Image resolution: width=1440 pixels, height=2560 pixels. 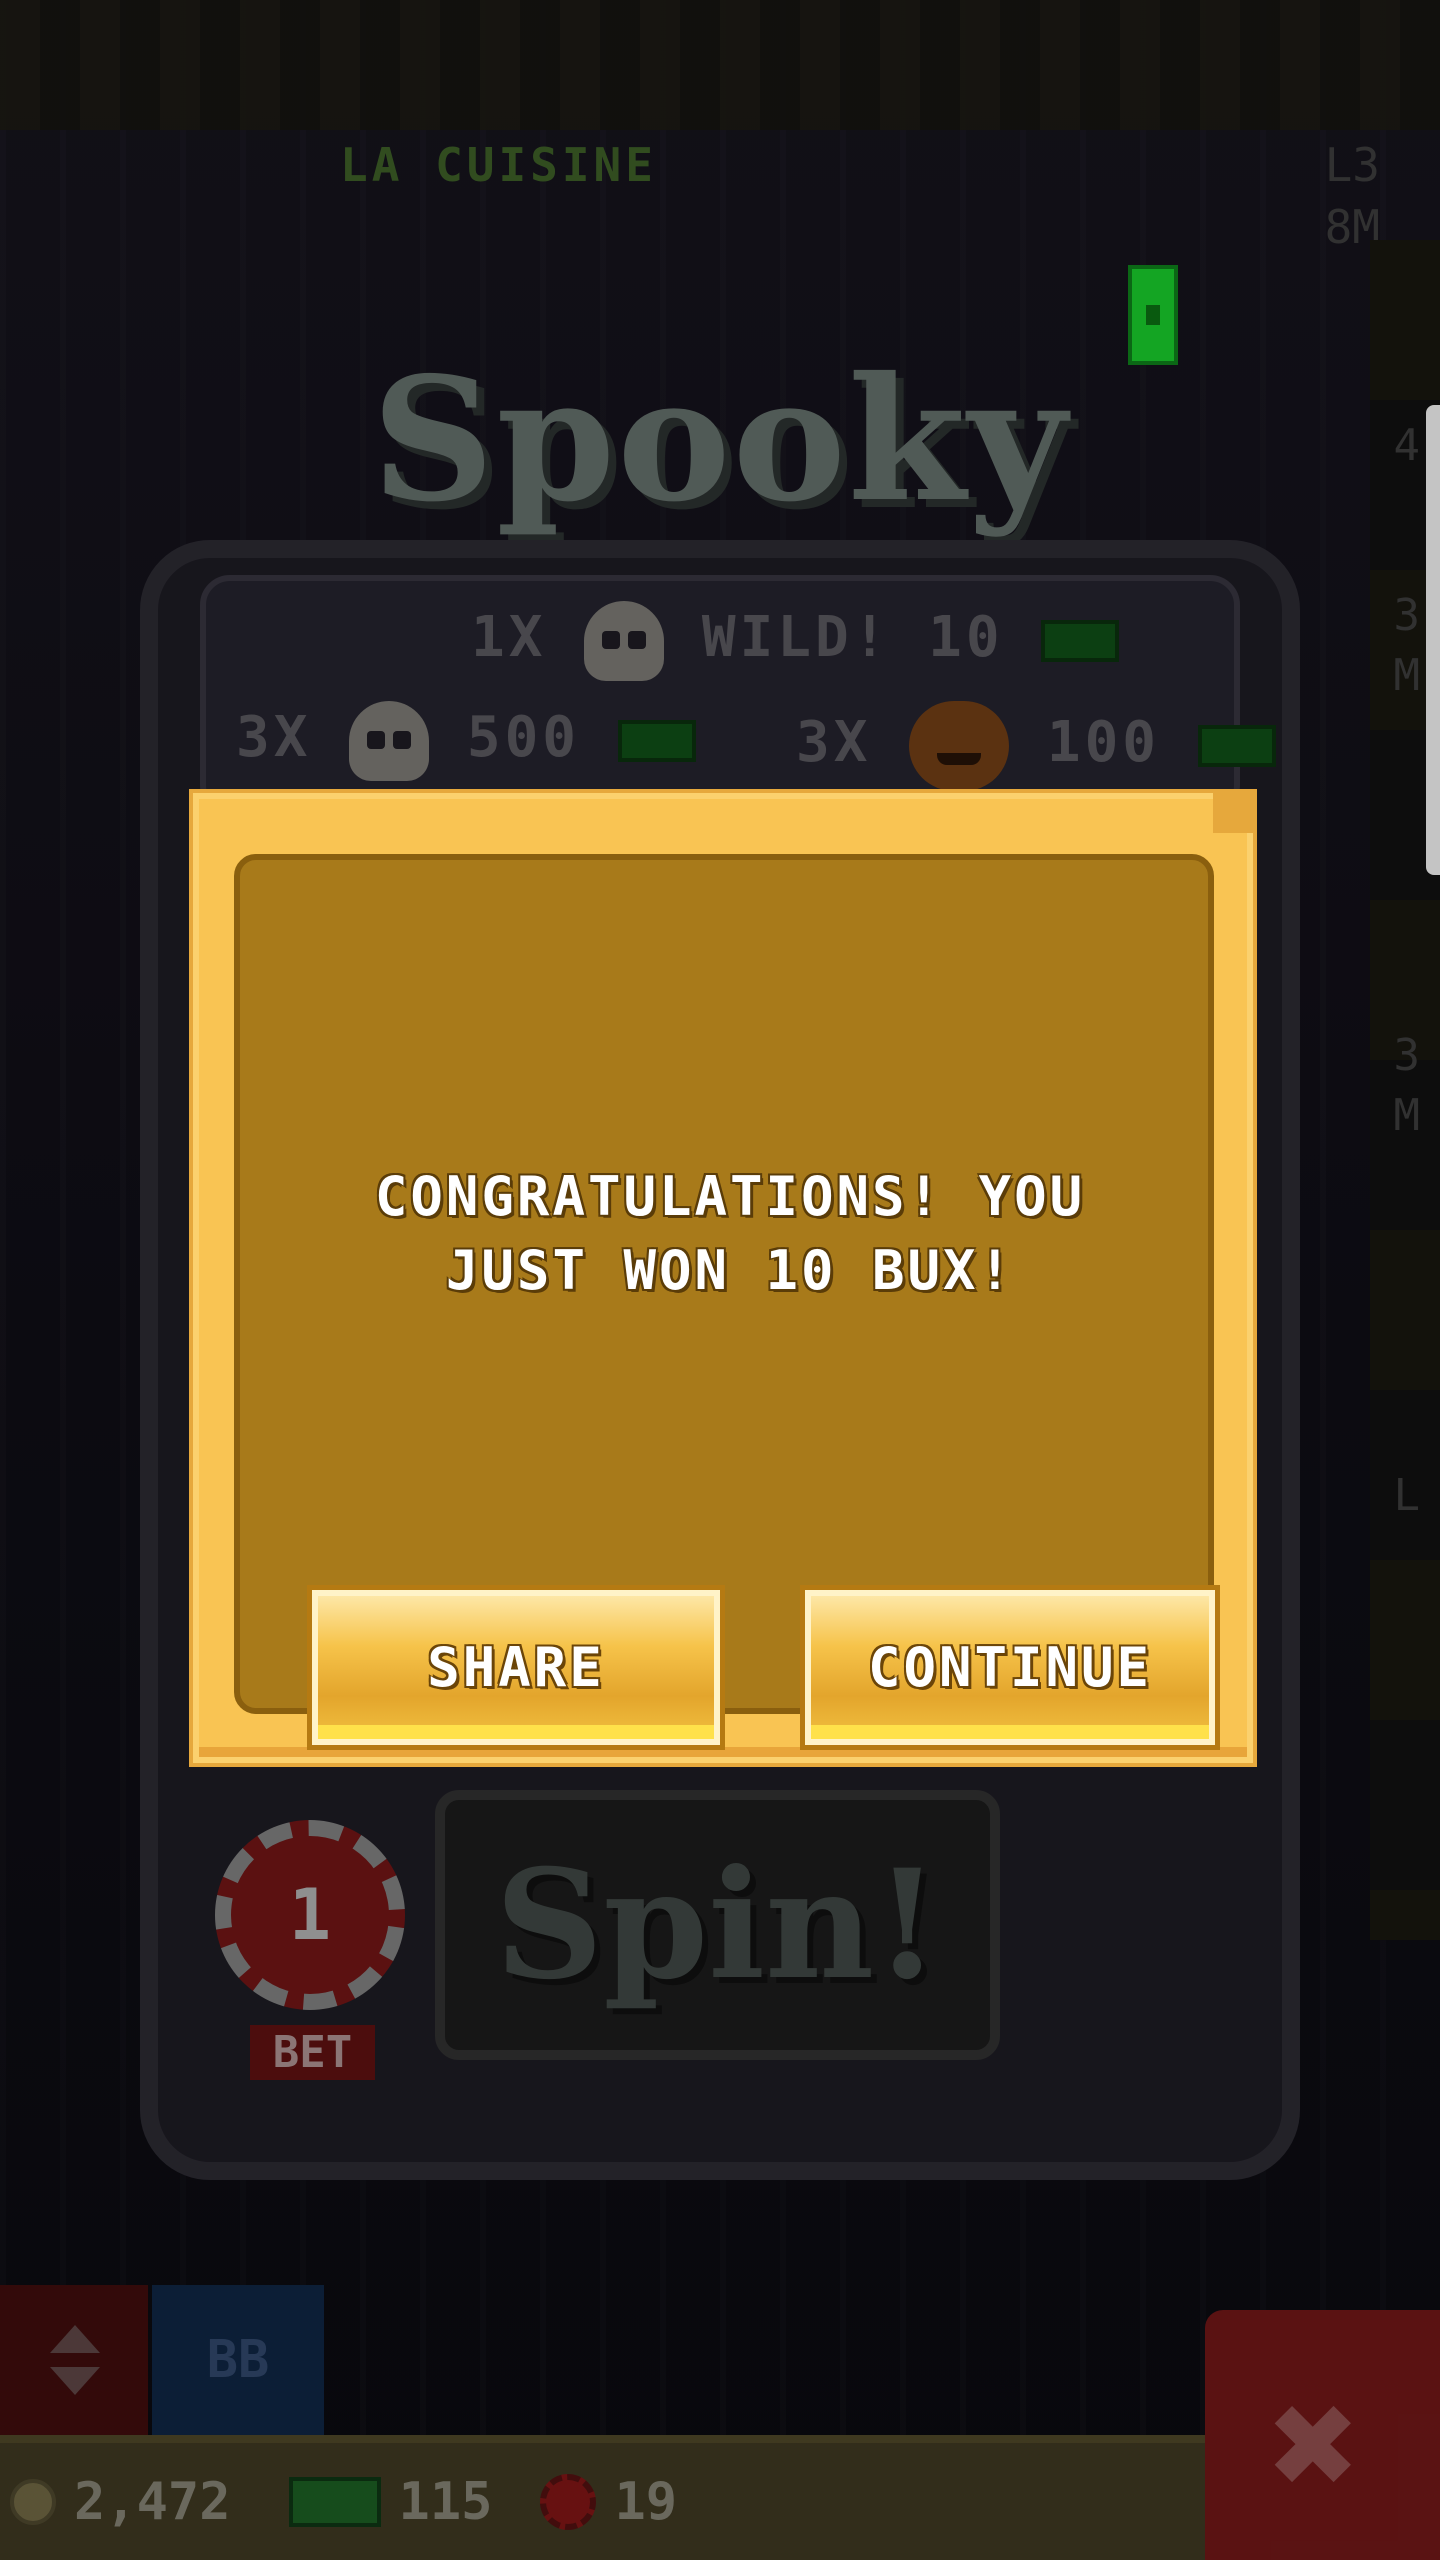 What do you see at coordinates (730, 1233) in the screenshot?
I see `win-message: CONGRATULATIONS! YOU JUST WON 10 BUX!` at bounding box center [730, 1233].